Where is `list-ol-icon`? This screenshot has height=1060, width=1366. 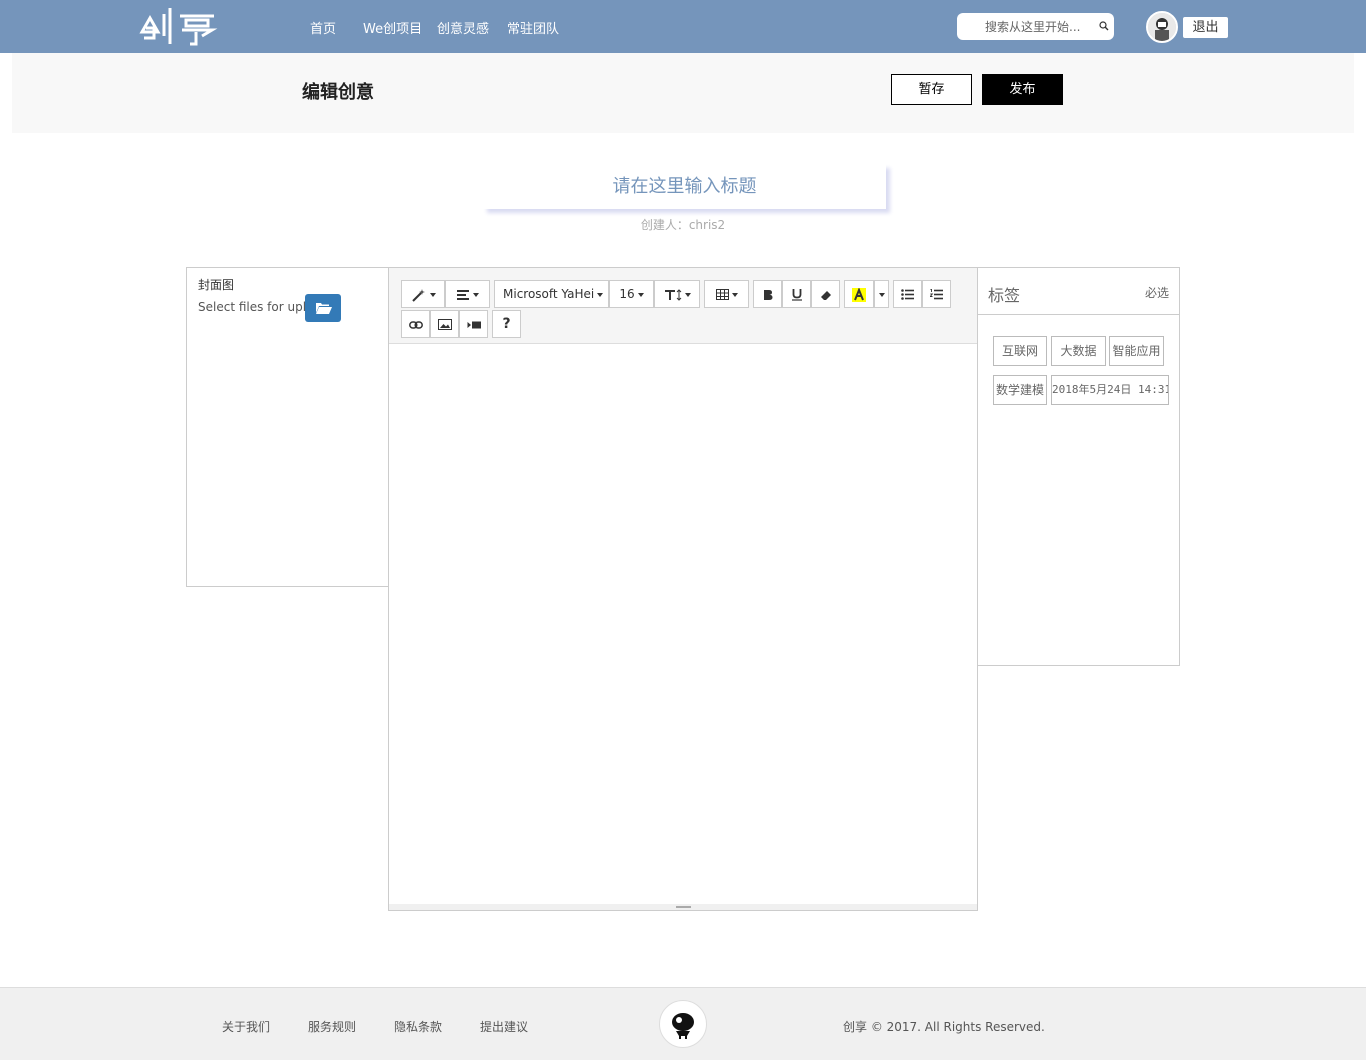
list-ol-icon is located at coordinates (936, 294).